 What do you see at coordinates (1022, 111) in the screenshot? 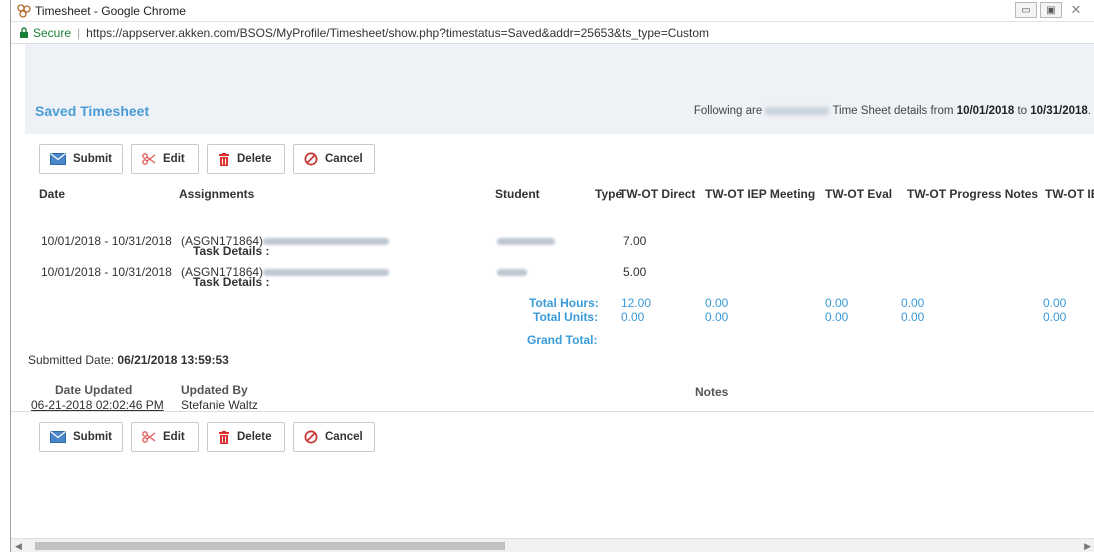
I see `date-to-word: to` at bounding box center [1022, 111].